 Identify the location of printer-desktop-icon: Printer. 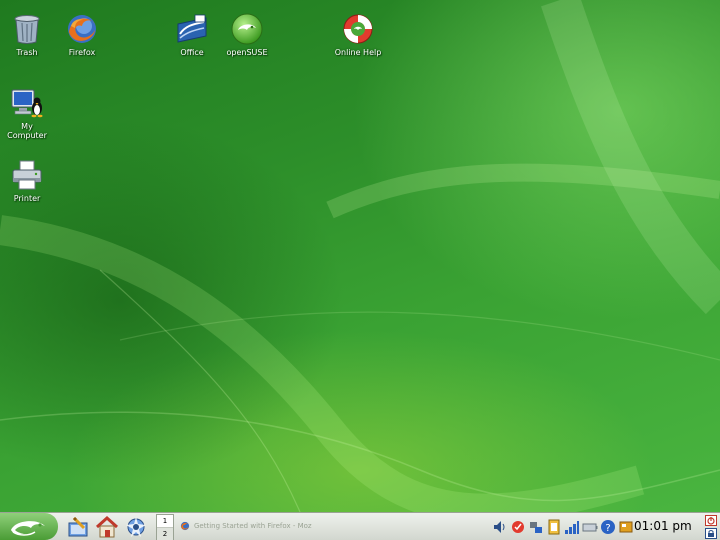
(27, 180).